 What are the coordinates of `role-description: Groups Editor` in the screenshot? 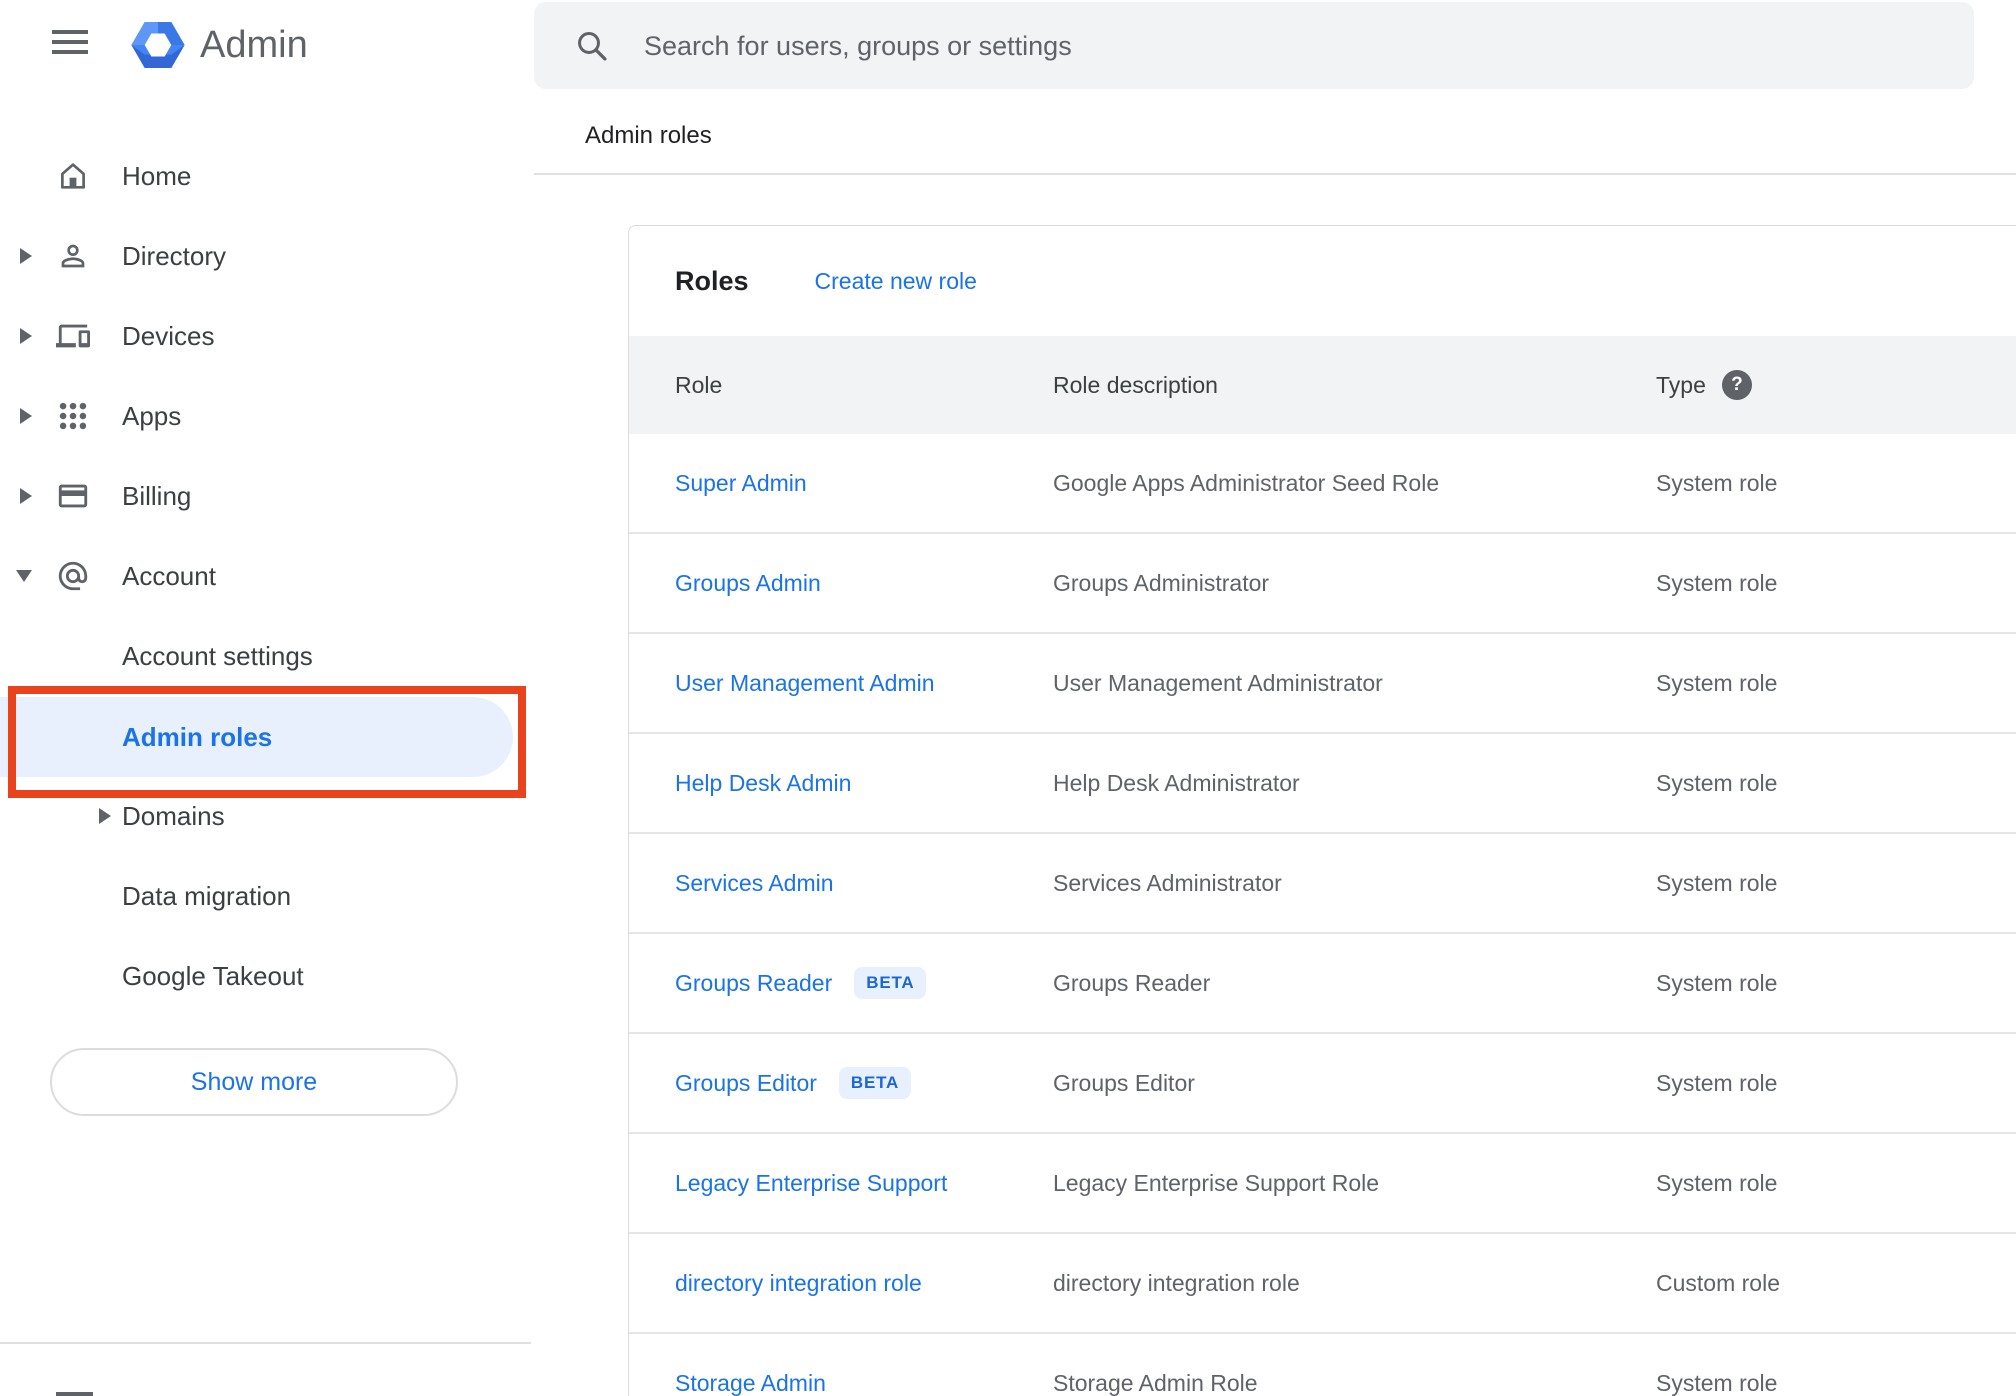 It's located at (1124, 1082).